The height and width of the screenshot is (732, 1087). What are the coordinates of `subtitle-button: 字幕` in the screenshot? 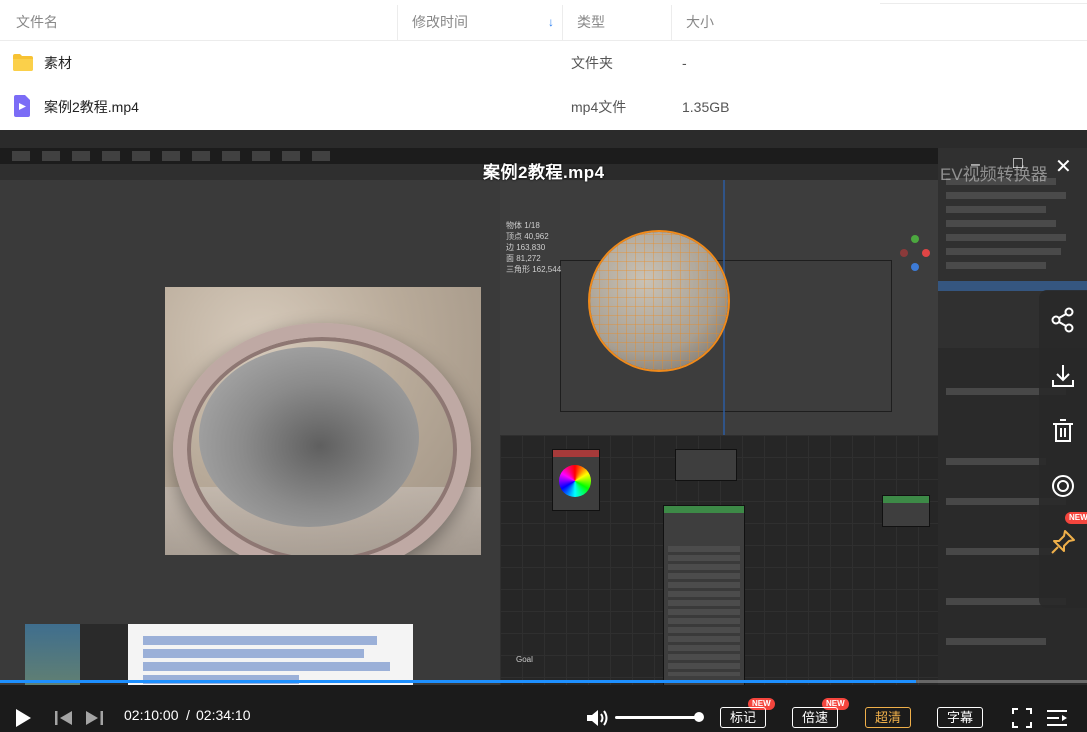 It's located at (960, 717).